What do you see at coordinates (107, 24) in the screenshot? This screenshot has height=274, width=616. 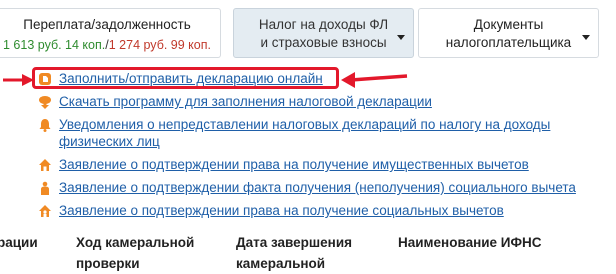 I see `tab-overpayment-title: Переплата/задолженность` at bounding box center [107, 24].